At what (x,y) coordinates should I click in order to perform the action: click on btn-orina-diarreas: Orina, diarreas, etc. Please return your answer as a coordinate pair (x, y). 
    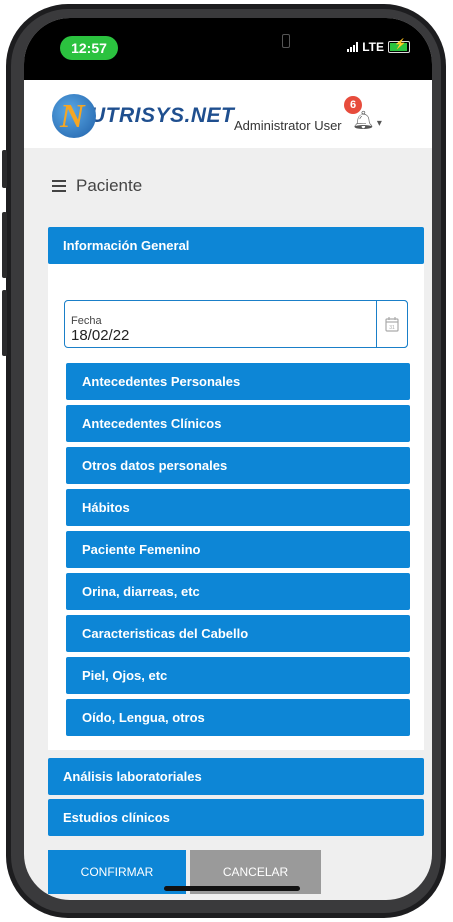
    Looking at the image, I should click on (238, 591).